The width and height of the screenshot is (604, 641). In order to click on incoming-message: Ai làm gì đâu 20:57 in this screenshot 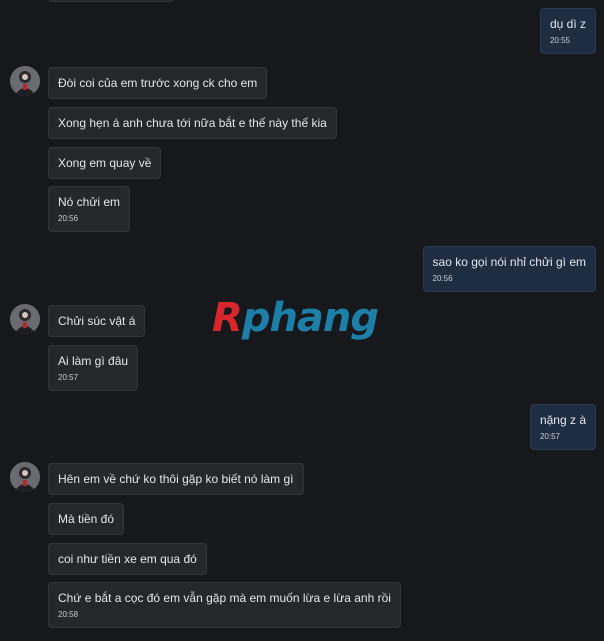, I will do `click(93, 368)`.